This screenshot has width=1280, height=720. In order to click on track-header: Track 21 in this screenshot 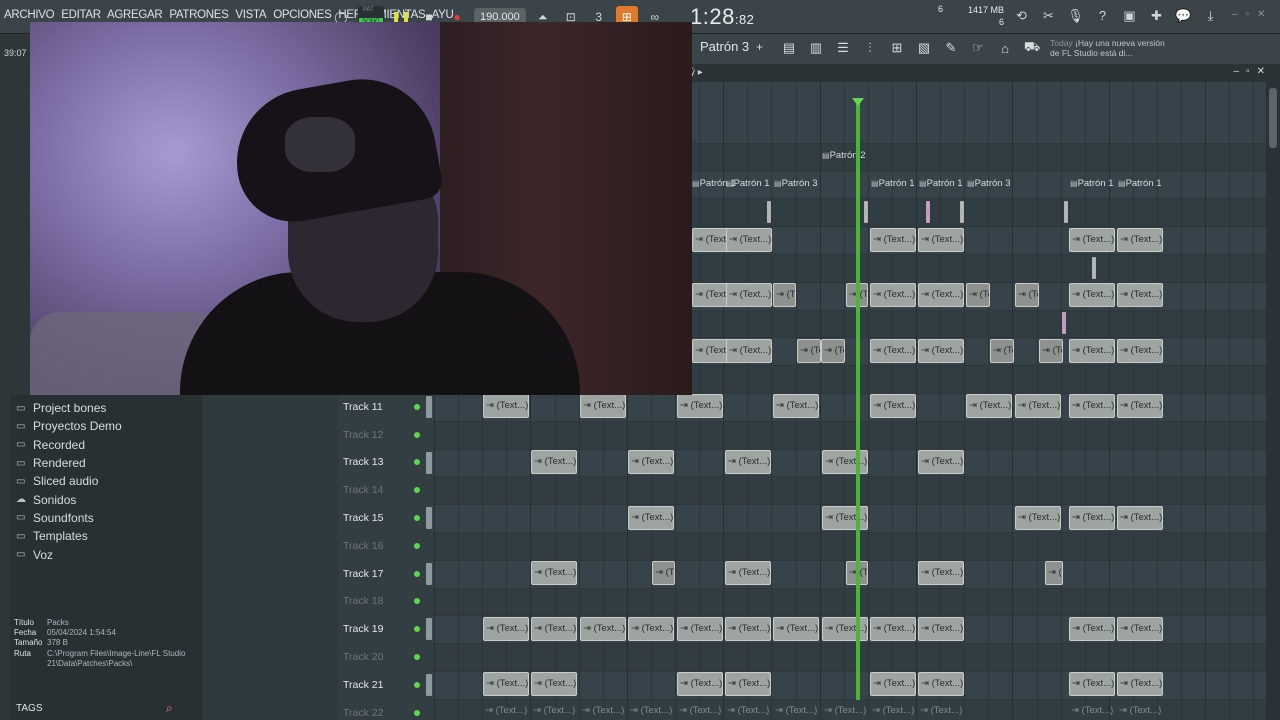, I will do `click(385, 685)`.